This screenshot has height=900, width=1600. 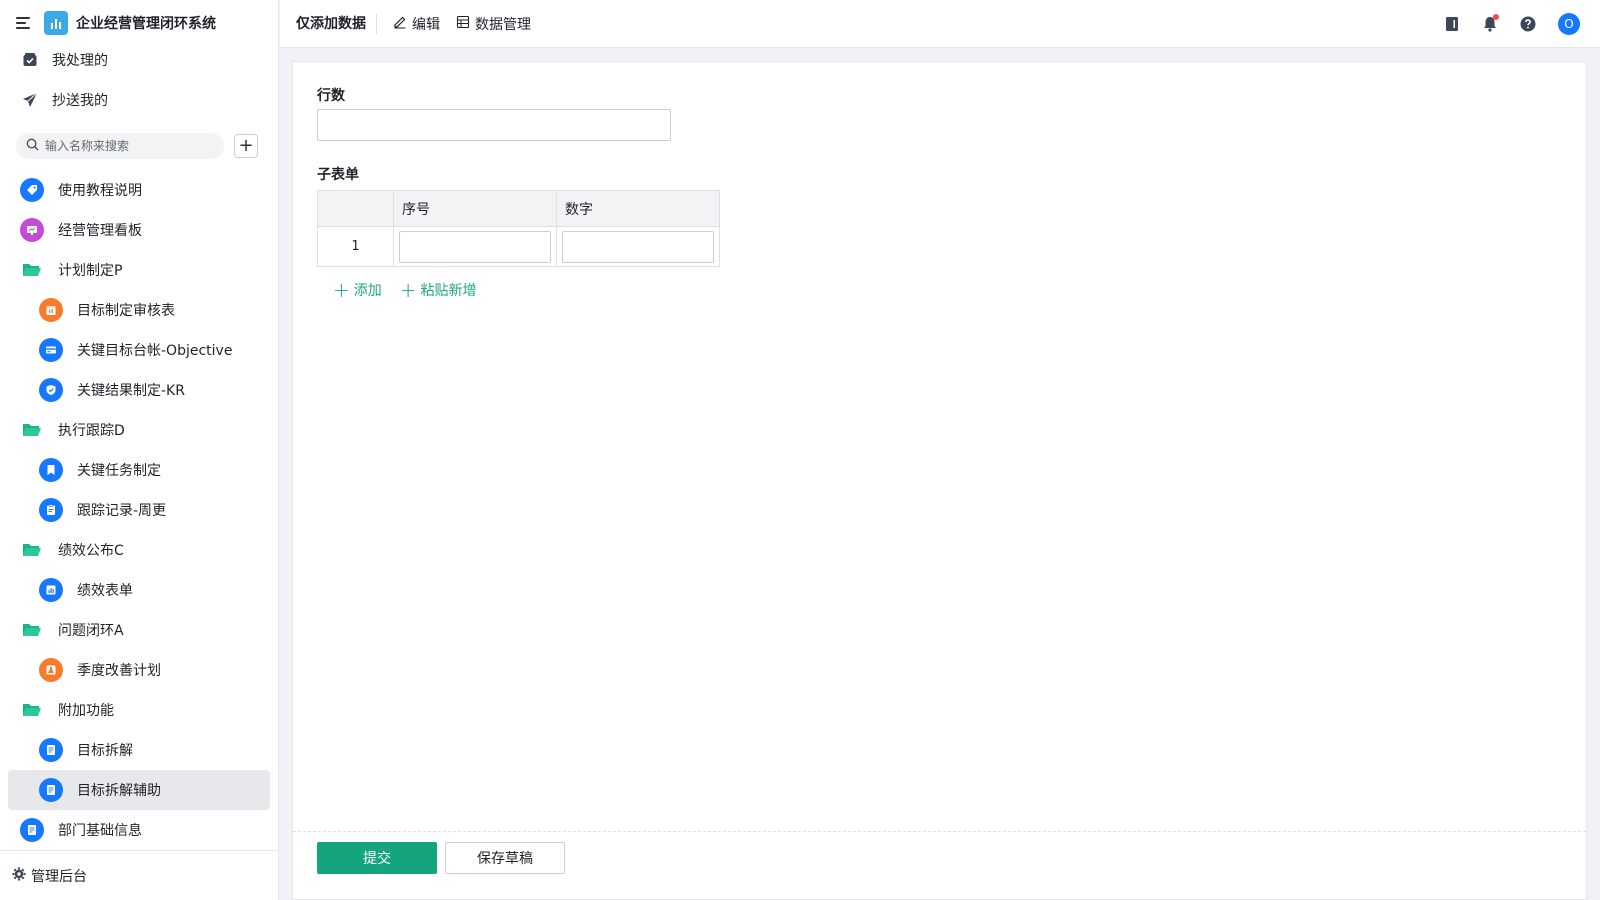 I want to click on edit-button: 编辑, so click(x=416, y=24).